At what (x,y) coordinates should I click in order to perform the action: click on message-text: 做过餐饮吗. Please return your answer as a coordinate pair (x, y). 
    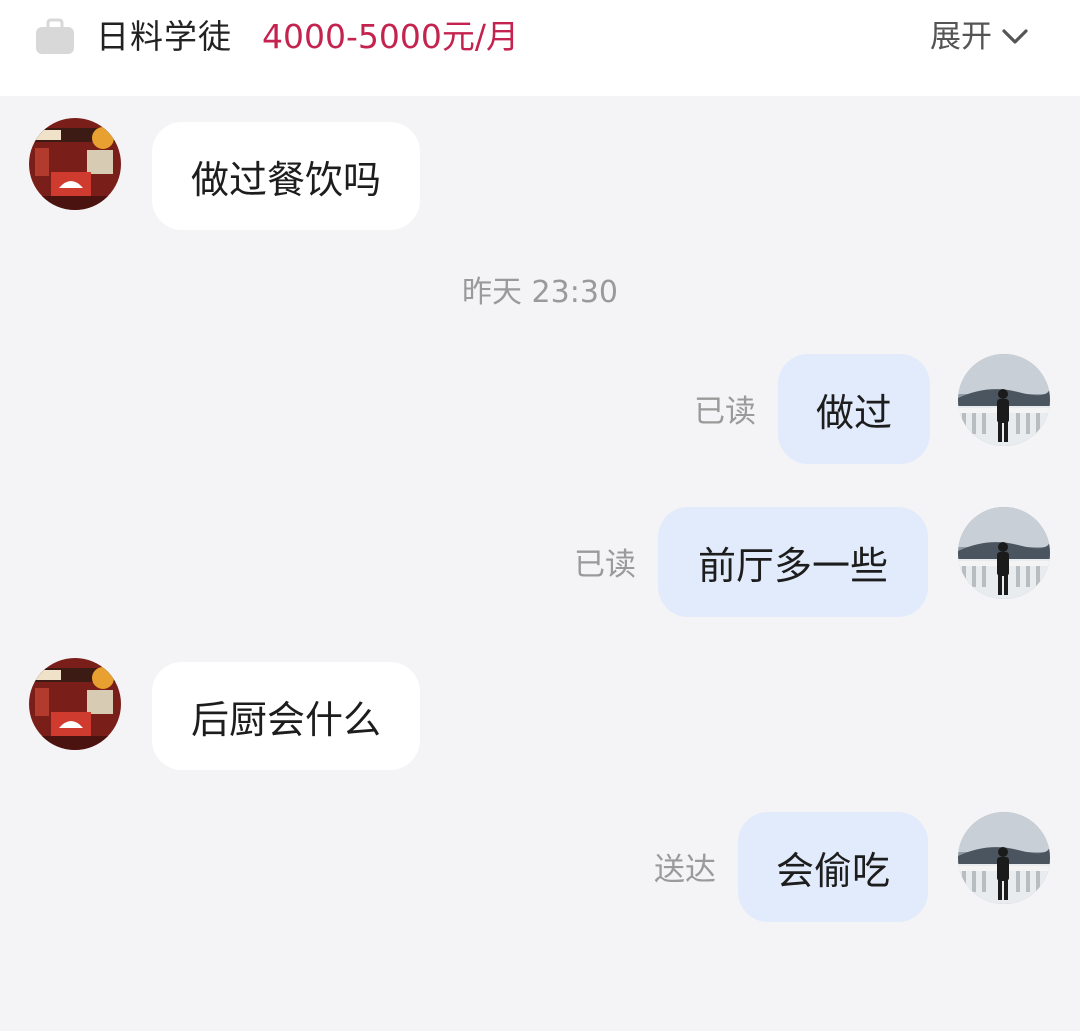
    Looking at the image, I should click on (285, 179).